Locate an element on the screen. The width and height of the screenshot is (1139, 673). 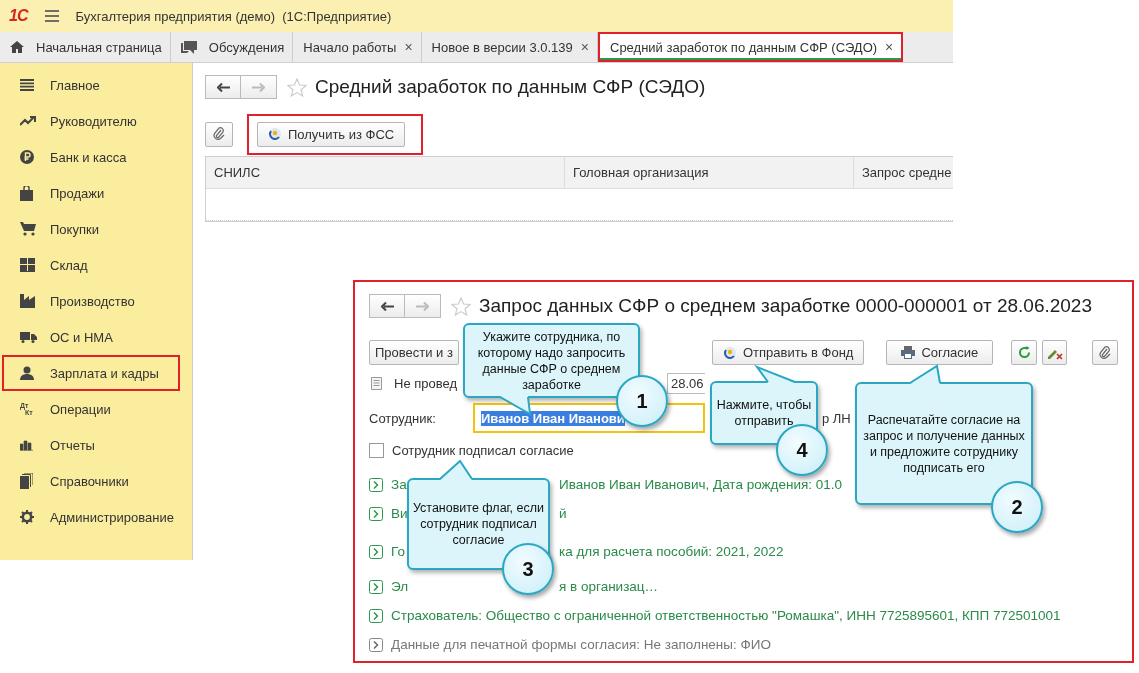
section-link: Эл is located at coordinates (400, 586).